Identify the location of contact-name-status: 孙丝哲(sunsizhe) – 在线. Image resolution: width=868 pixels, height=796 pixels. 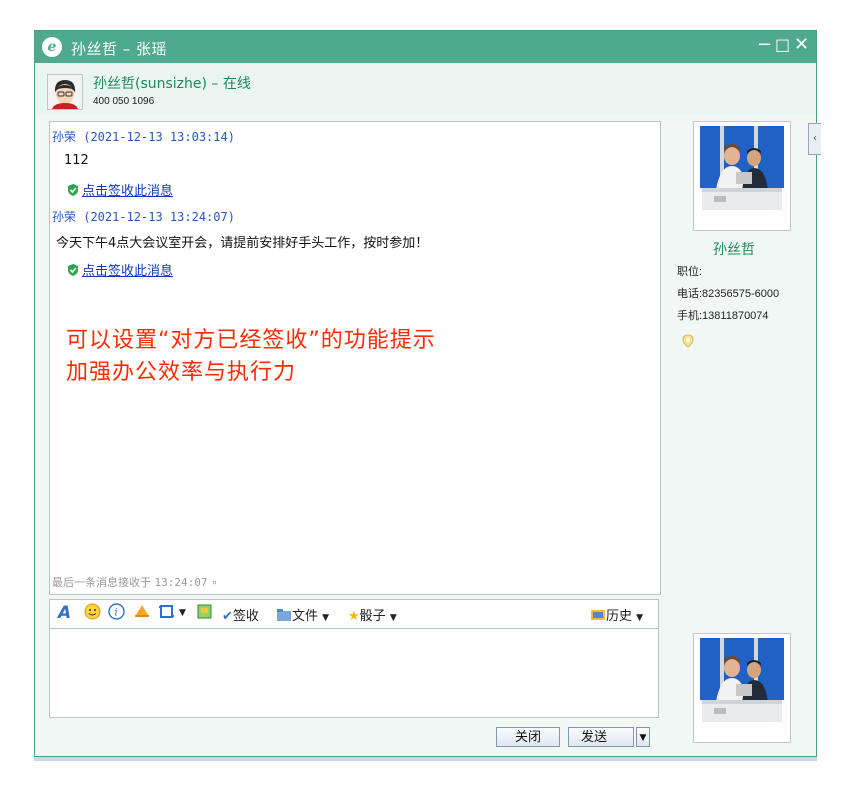
(172, 83).